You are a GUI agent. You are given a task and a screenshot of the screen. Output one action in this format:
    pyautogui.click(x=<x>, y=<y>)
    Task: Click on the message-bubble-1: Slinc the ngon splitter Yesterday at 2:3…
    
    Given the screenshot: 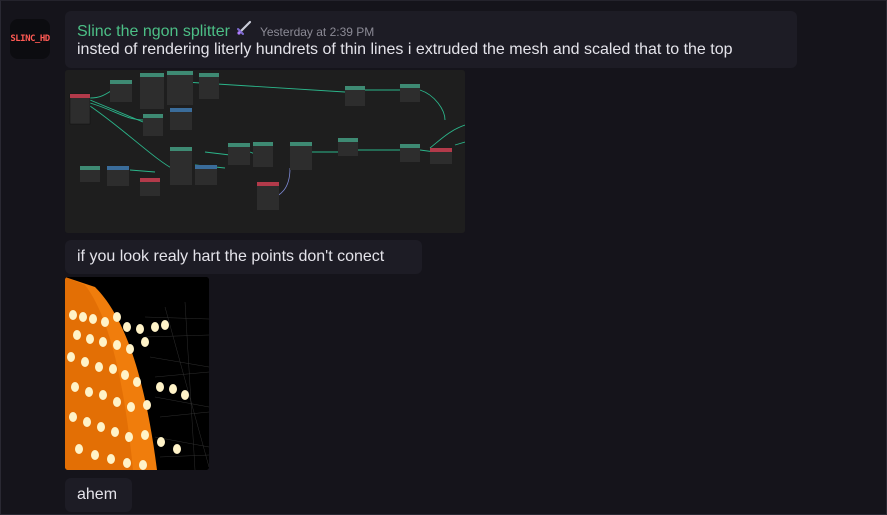 What is the action you would take?
    pyautogui.click(x=431, y=39)
    